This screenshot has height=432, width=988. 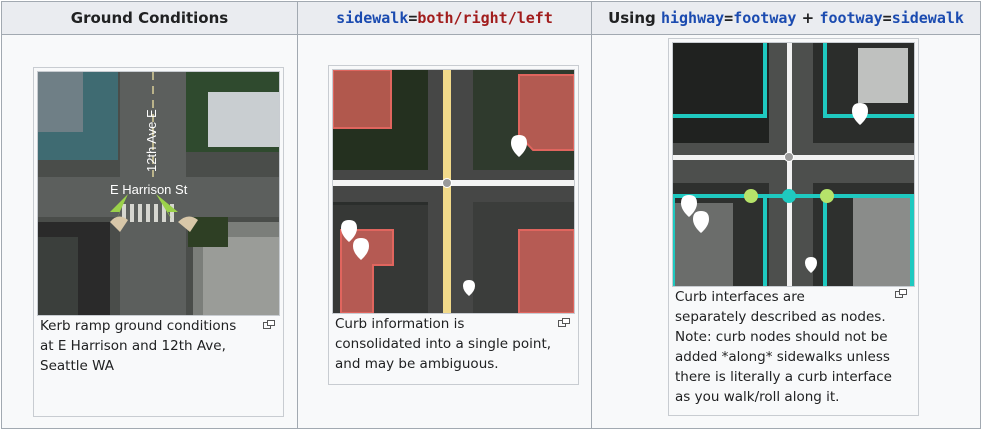 I want to click on plus-text: +, so click(x=808, y=18).